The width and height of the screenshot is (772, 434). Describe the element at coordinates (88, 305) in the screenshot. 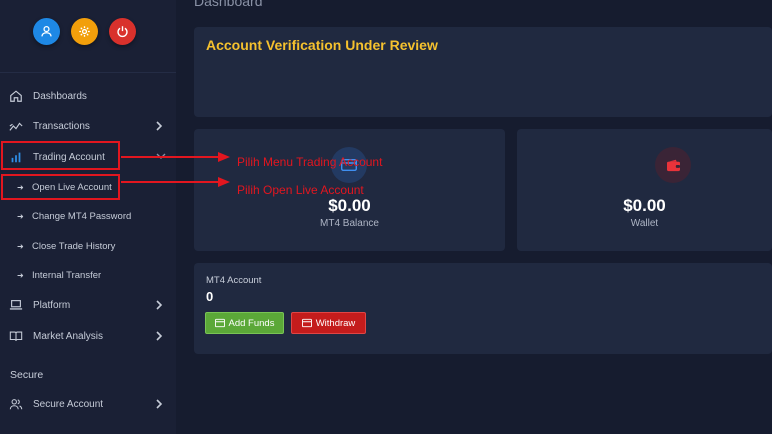

I see `sidebar-item-platform: Platform` at that location.